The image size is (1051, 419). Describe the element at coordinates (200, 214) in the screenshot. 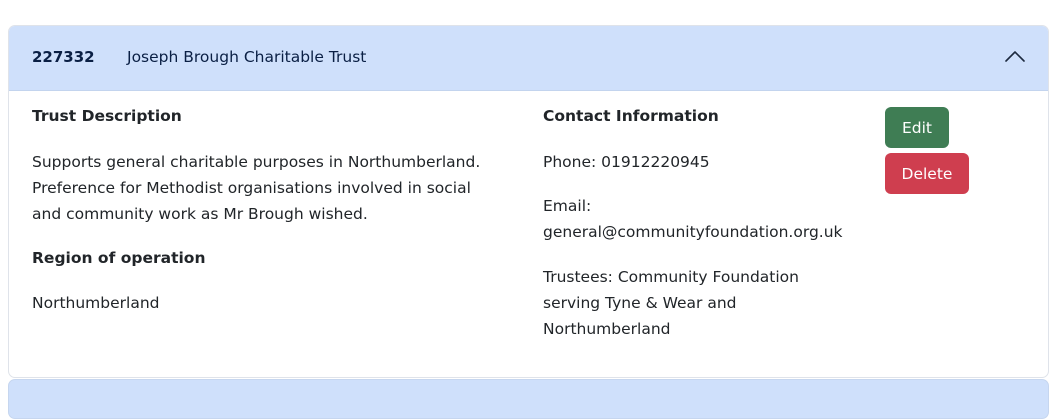

I see `description-line: and community work as Mr Brough wished.` at that location.